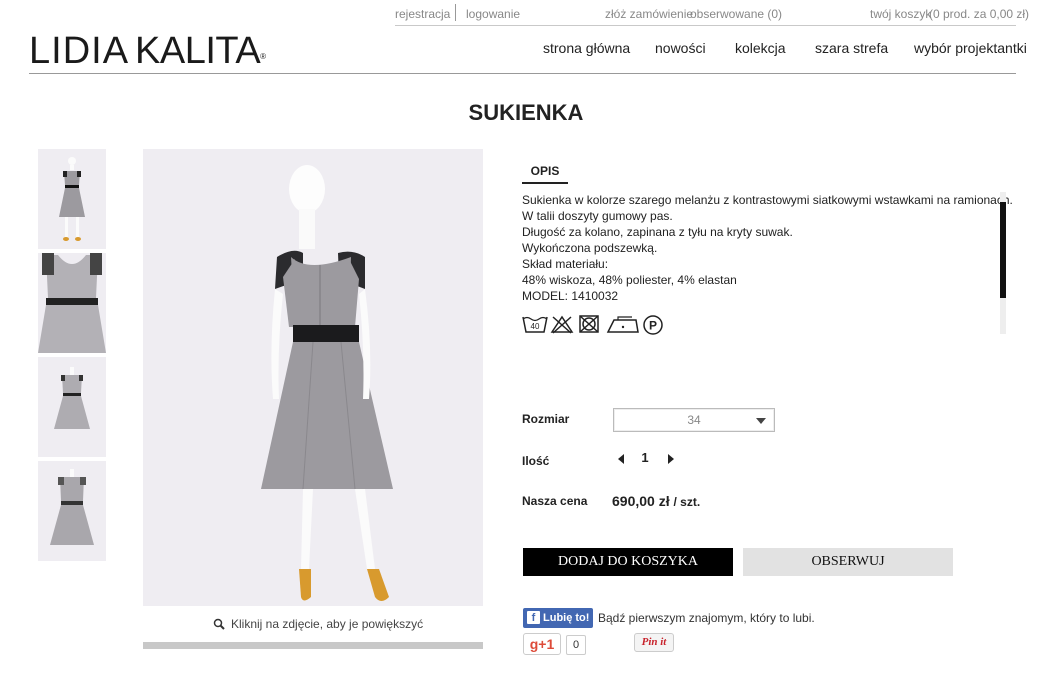  What do you see at coordinates (654, 642) in the screenshot?
I see `pinterest-button: Pin it` at bounding box center [654, 642].